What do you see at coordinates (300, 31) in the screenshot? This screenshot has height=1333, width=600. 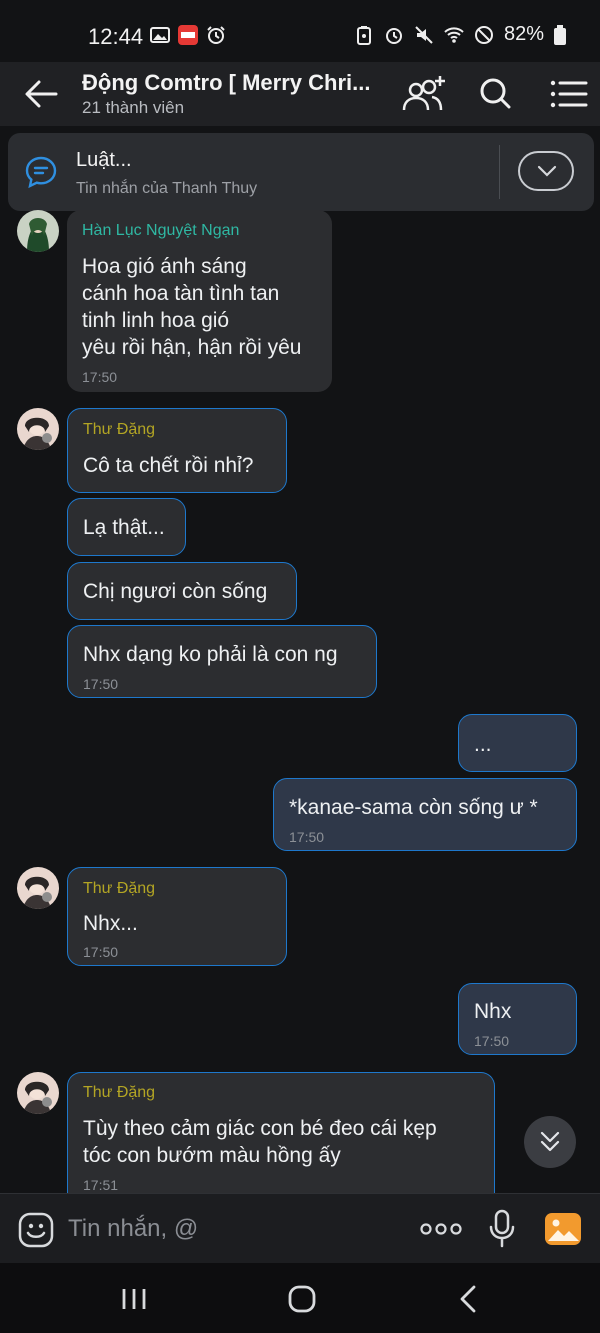 I see `status-bar: 12:44 82%` at bounding box center [300, 31].